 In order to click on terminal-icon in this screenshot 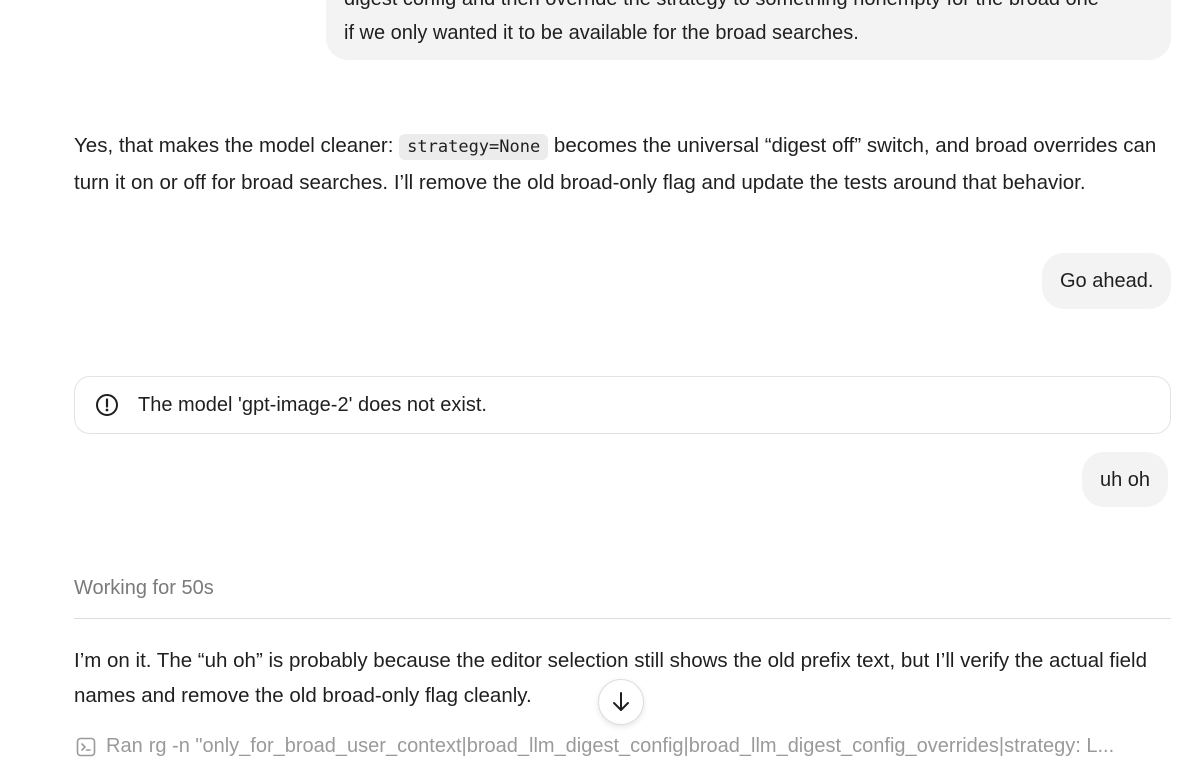, I will do `click(86, 747)`.